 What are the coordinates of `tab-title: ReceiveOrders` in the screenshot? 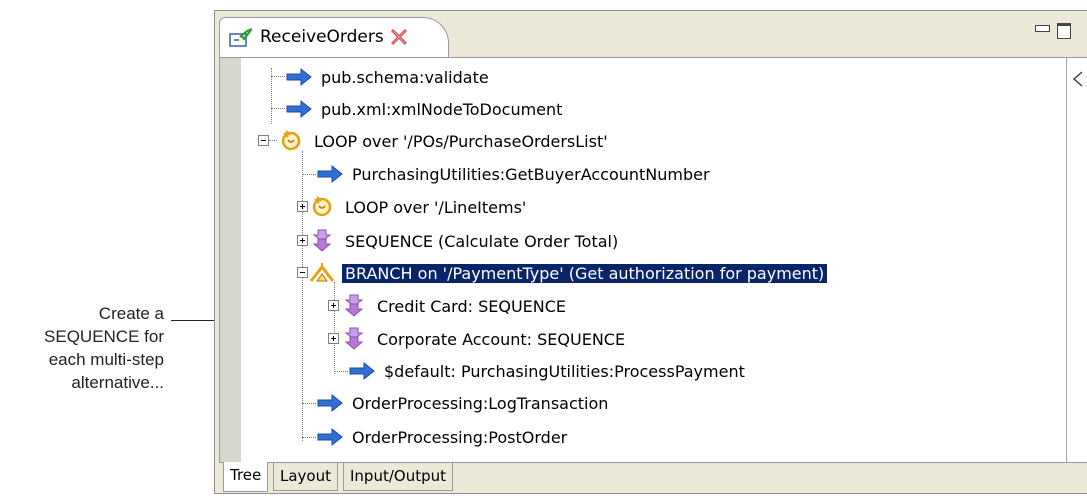 It's located at (322, 37).